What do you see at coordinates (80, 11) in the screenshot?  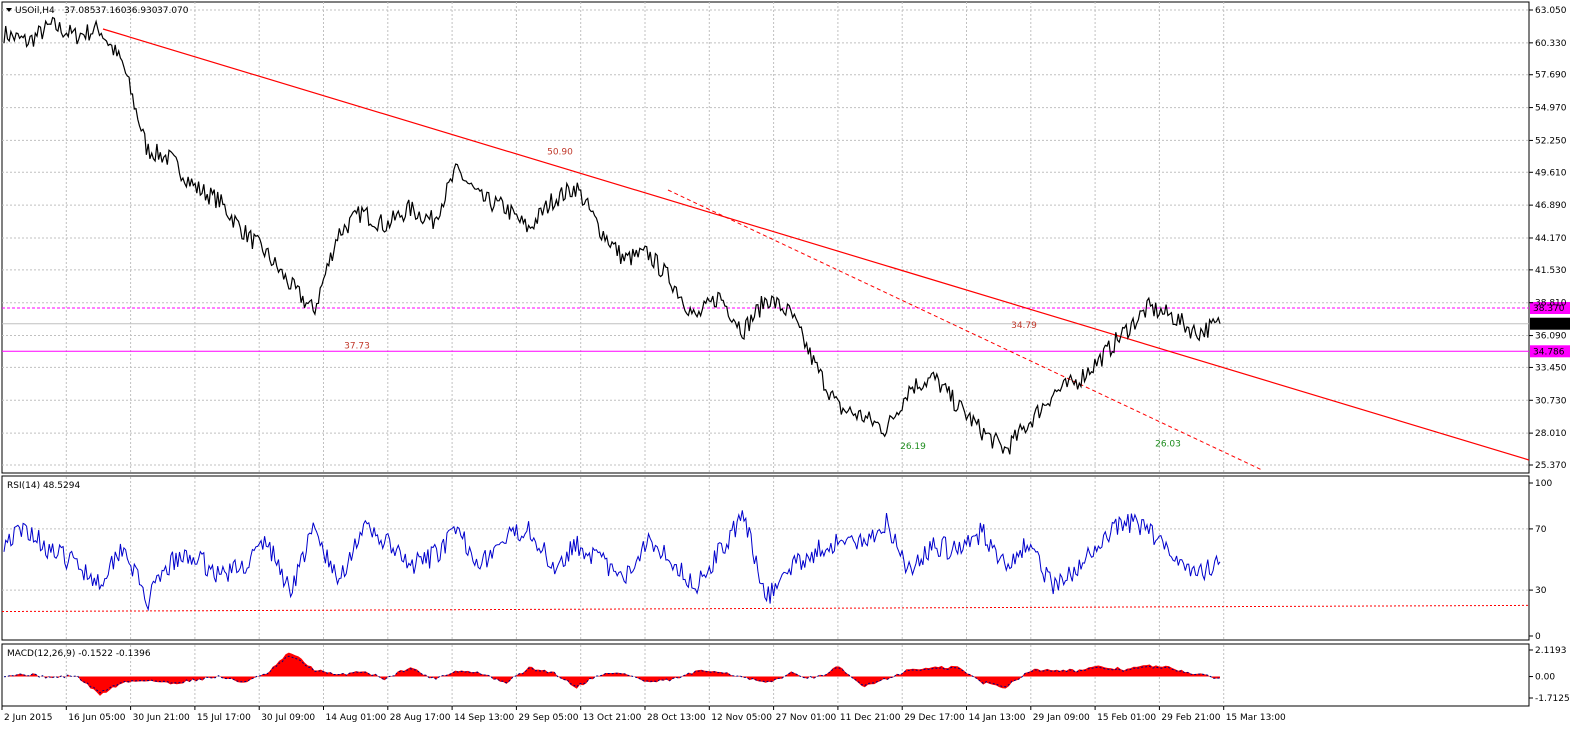 I see `ohlc-open: 37.085` at bounding box center [80, 11].